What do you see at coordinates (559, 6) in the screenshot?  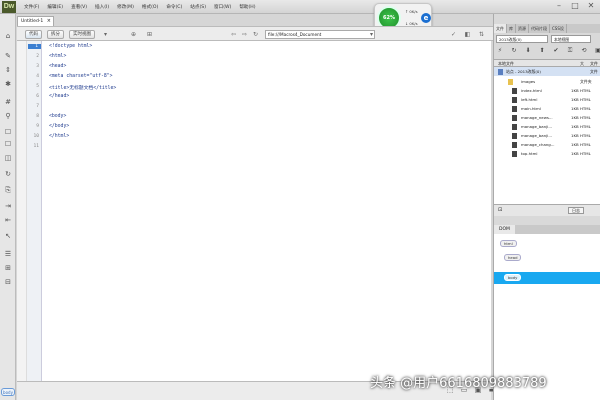 I see `minimize-button: –` at bounding box center [559, 6].